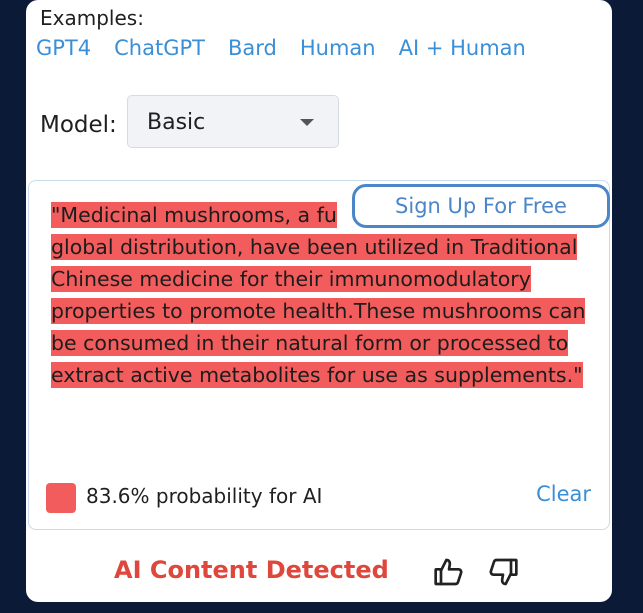 The image size is (643, 613). What do you see at coordinates (449, 572) in the screenshot?
I see `thumbs-up-icon` at bounding box center [449, 572].